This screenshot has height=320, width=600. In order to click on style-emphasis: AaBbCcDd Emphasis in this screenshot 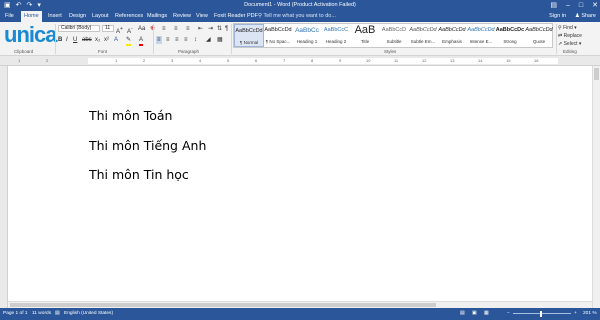, I will do `click(452, 35)`.